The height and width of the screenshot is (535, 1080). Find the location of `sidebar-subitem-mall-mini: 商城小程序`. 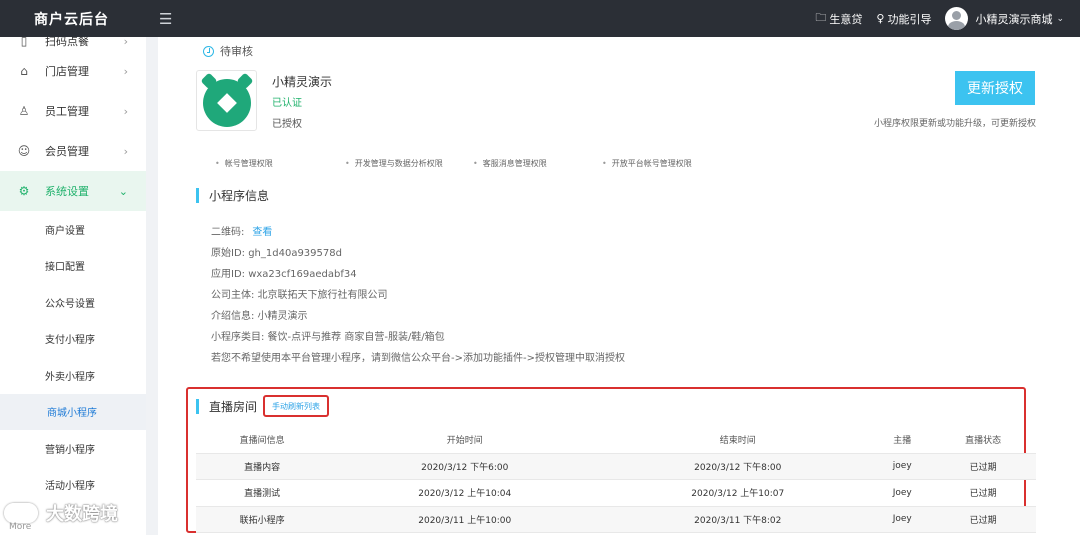

sidebar-subitem-mall-mini: 商城小程序 is located at coordinates (73, 411).